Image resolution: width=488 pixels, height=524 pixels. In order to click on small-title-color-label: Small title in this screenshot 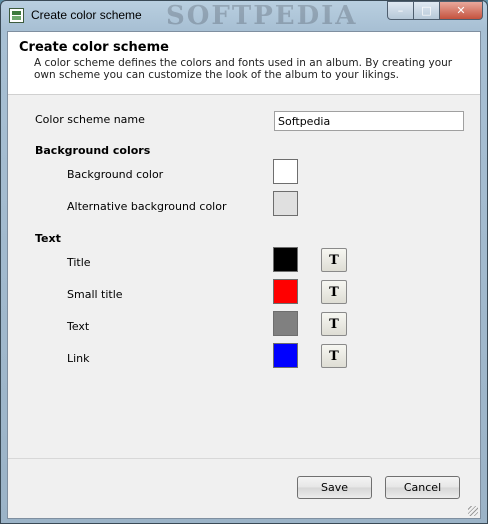, I will do `click(95, 294)`.